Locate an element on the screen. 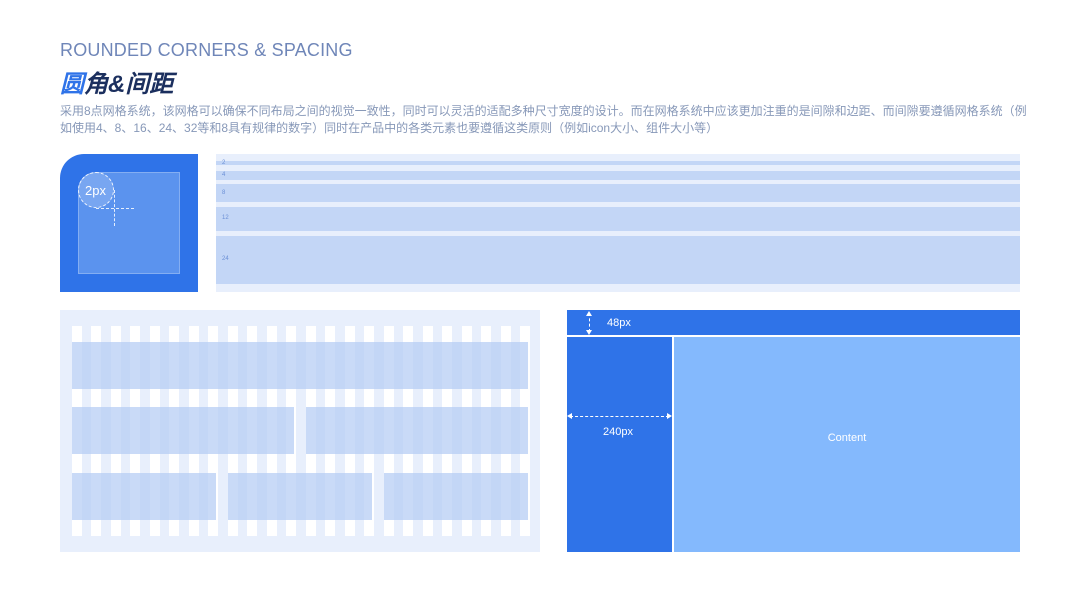  content-label: Content is located at coordinates (847, 438).